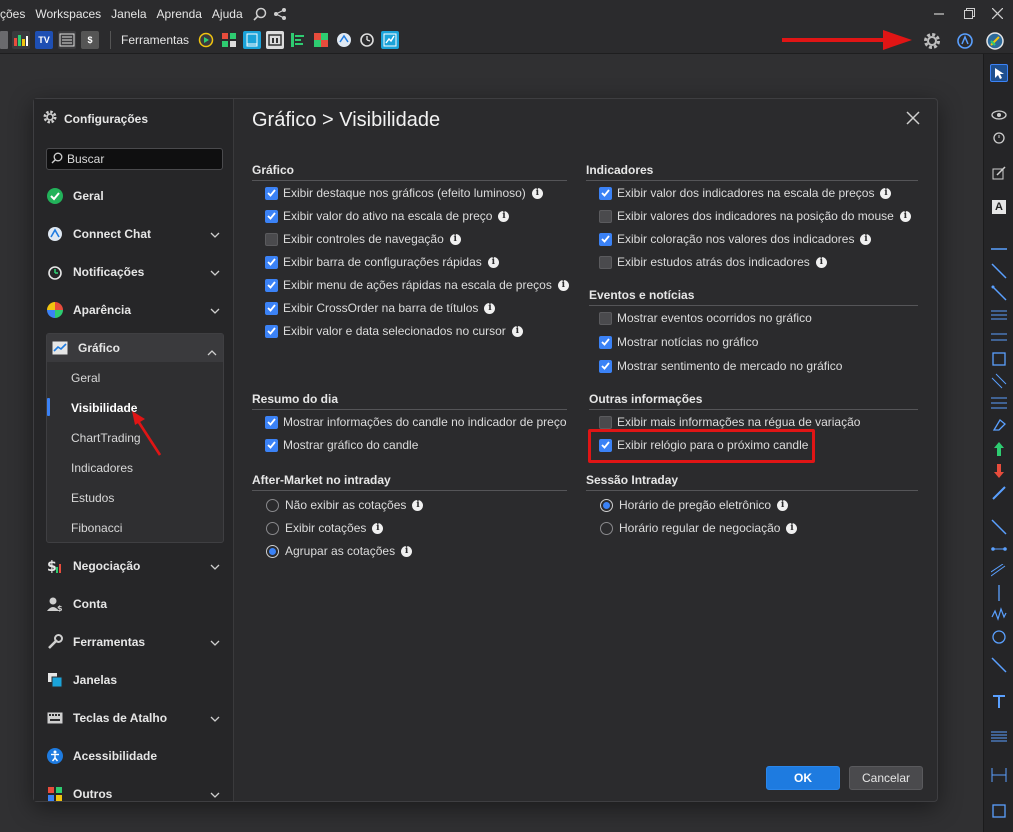 This screenshot has width=1013, height=832. Describe the element at coordinates (15, 14) in the screenshot. I see `menu-item-settings: ções` at that location.